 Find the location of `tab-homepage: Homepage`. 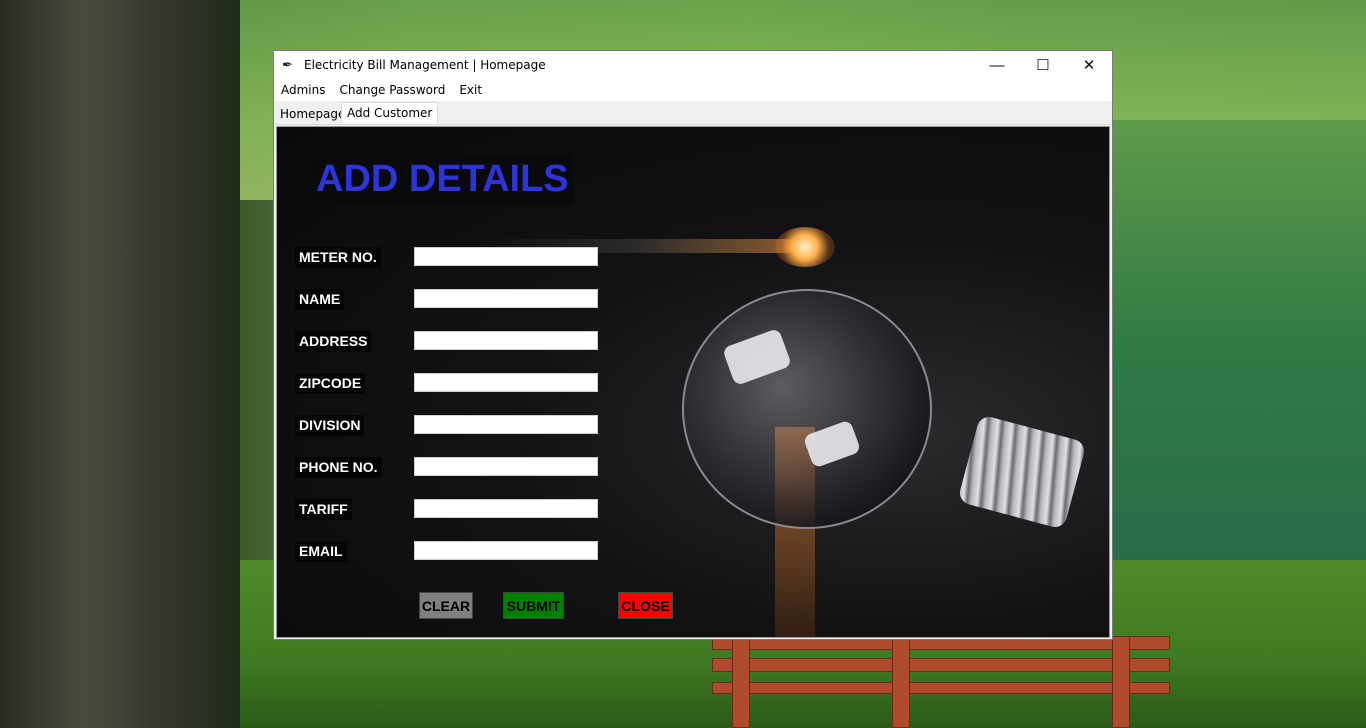

tab-homepage: Homepage is located at coordinates (313, 114).